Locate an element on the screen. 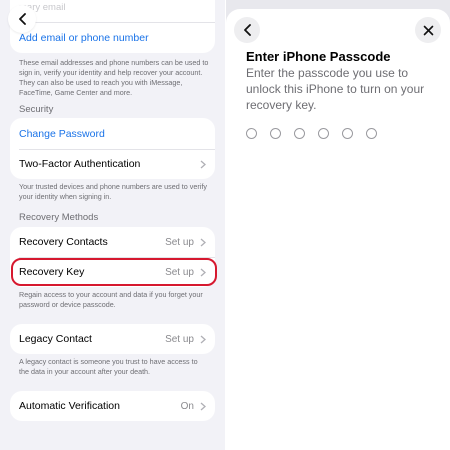 This screenshot has height=450, width=450. legacy-card: Legacy Contact Set up is located at coordinates (112, 339).